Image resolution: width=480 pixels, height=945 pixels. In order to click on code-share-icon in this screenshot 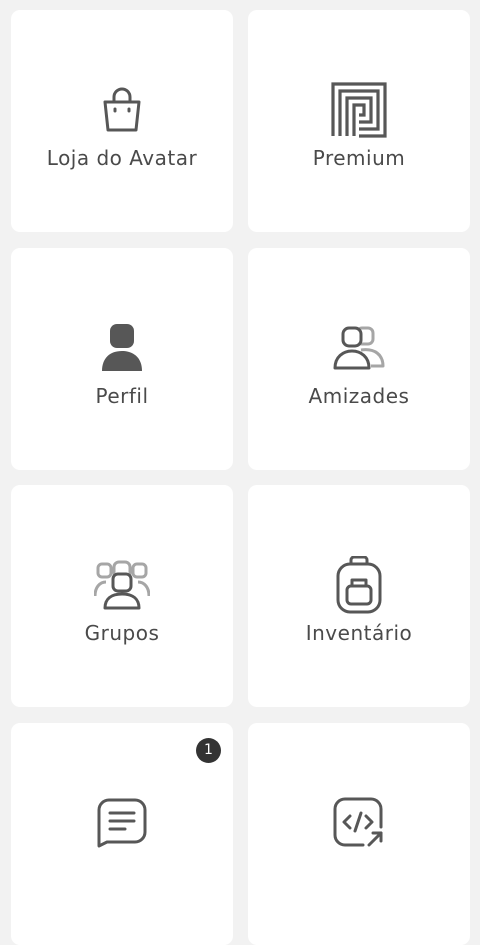, I will do `click(359, 823)`.